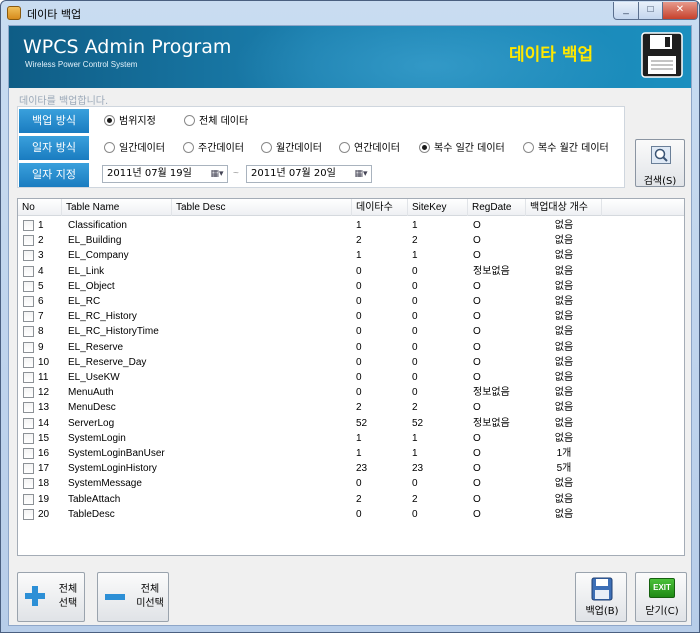 This screenshot has width=700, height=633. I want to click on table-row: 14 ServerLog 52 52 정보없음 없음, so click(351, 423).